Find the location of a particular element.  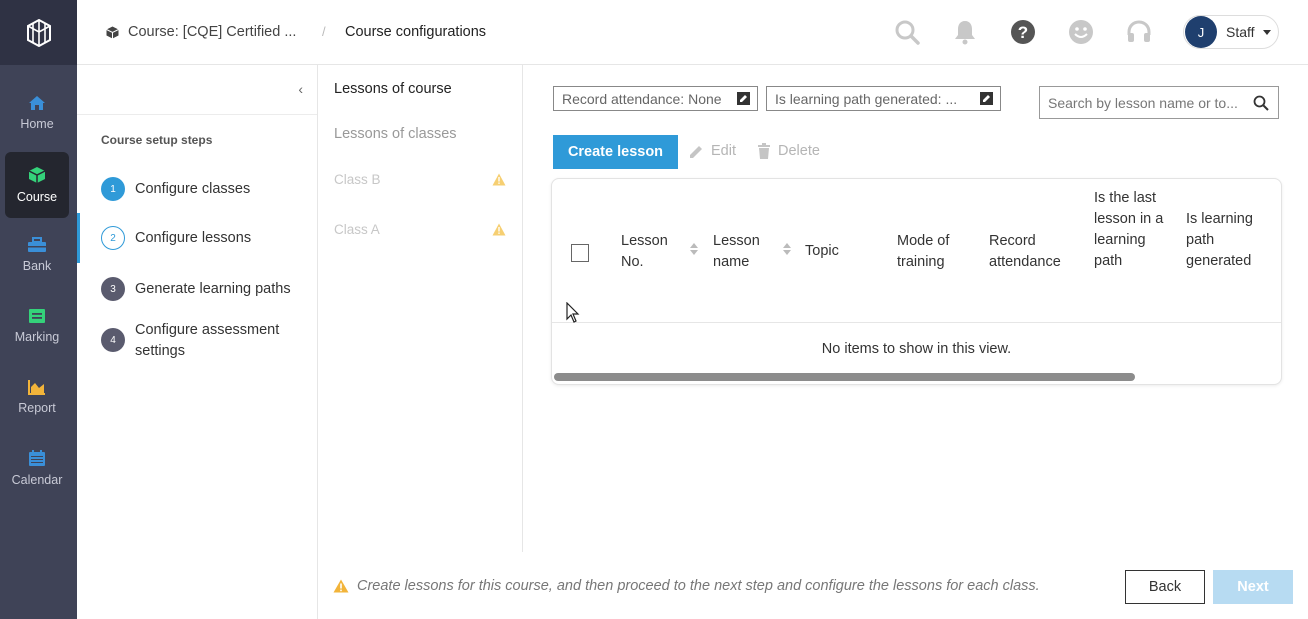

column-header-last-lesson: Is the last lesson in a learning path is located at coordinates (1129, 230).